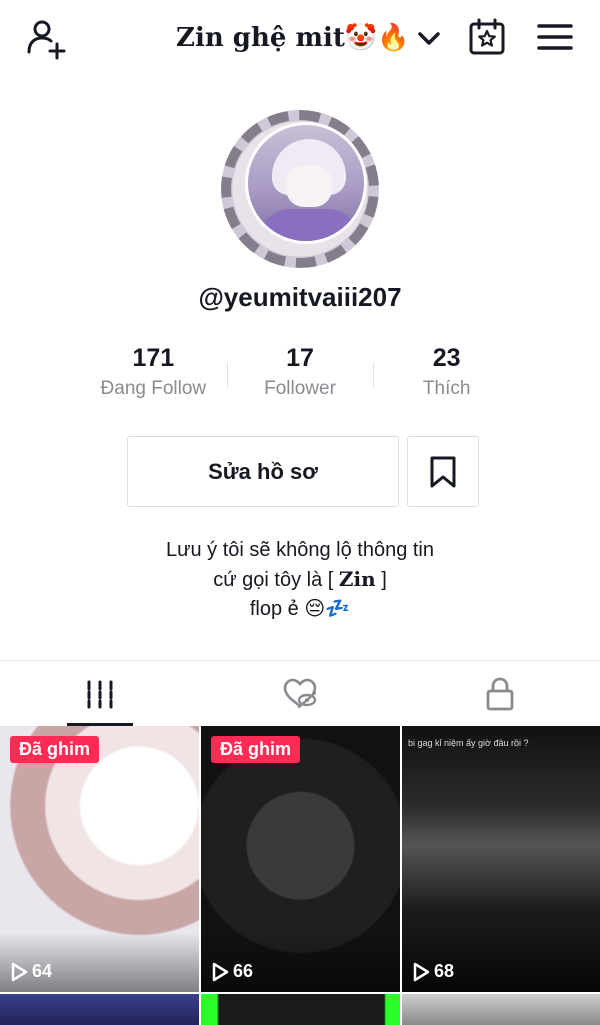 Image resolution: width=600 pixels, height=1025 pixels. I want to click on bio-text: cứ gọi tôy là [, so click(276, 580).